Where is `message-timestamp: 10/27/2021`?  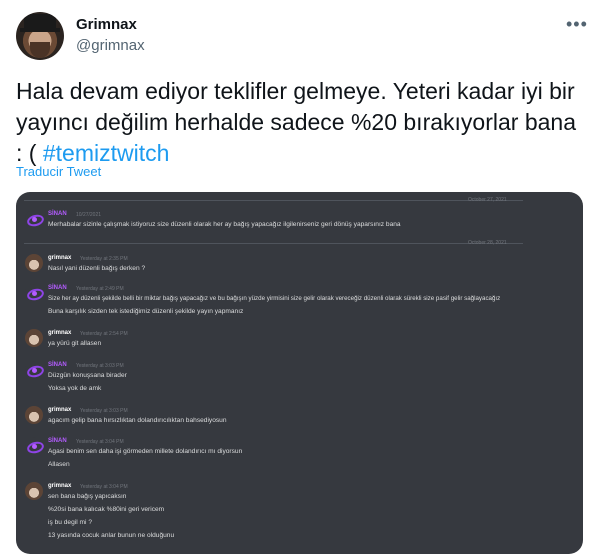
message-timestamp: 10/27/2021 is located at coordinates (89, 215).